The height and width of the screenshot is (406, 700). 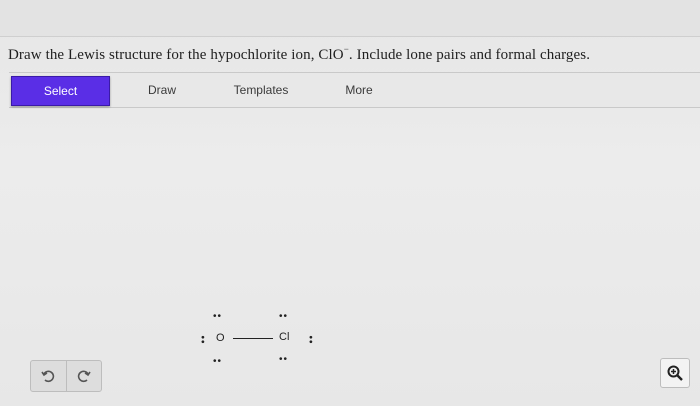 What do you see at coordinates (469, 55) in the screenshot?
I see `question-text-end: . Include lone pairs and formal charges.` at bounding box center [469, 55].